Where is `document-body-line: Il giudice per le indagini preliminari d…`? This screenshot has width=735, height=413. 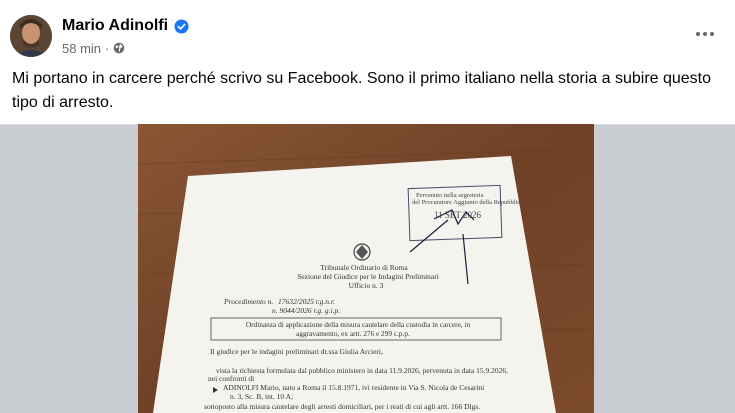
document-body-line: Il giudice per le indagini preliminari d… is located at coordinates (296, 351).